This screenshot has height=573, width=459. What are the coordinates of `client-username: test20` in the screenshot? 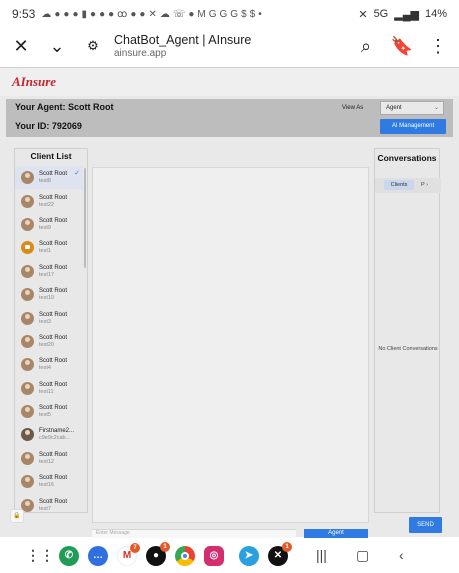 It's located at (46, 344).